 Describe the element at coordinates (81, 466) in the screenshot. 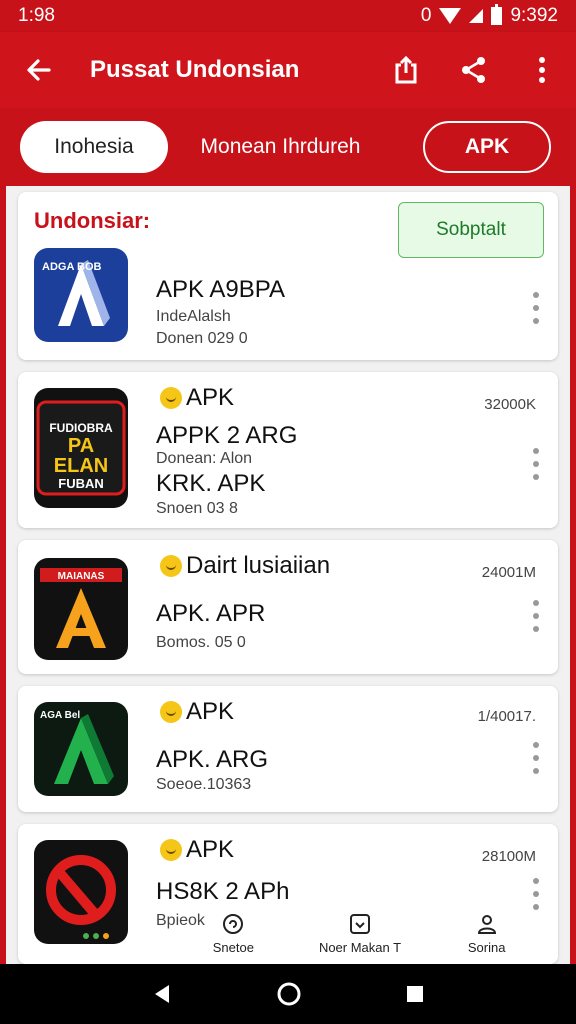

I see `svg-text: ELAN` at that location.